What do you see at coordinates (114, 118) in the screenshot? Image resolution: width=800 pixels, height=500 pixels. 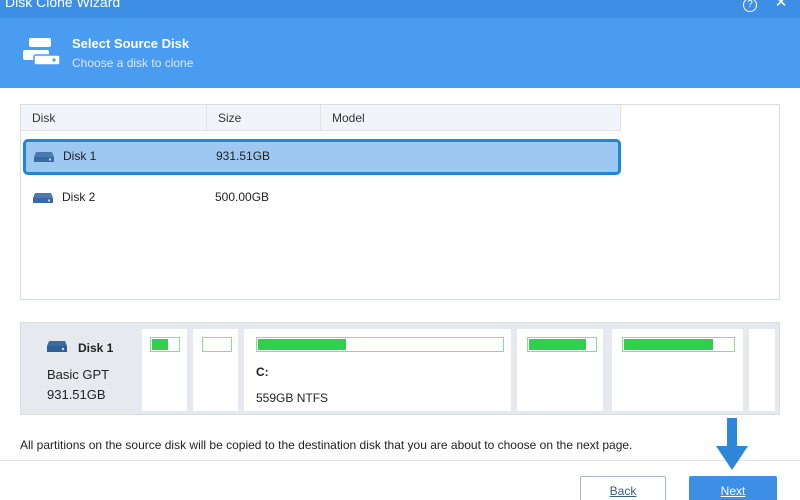 I see `column-header-disk: Disk` at bounding box center [114, 118].